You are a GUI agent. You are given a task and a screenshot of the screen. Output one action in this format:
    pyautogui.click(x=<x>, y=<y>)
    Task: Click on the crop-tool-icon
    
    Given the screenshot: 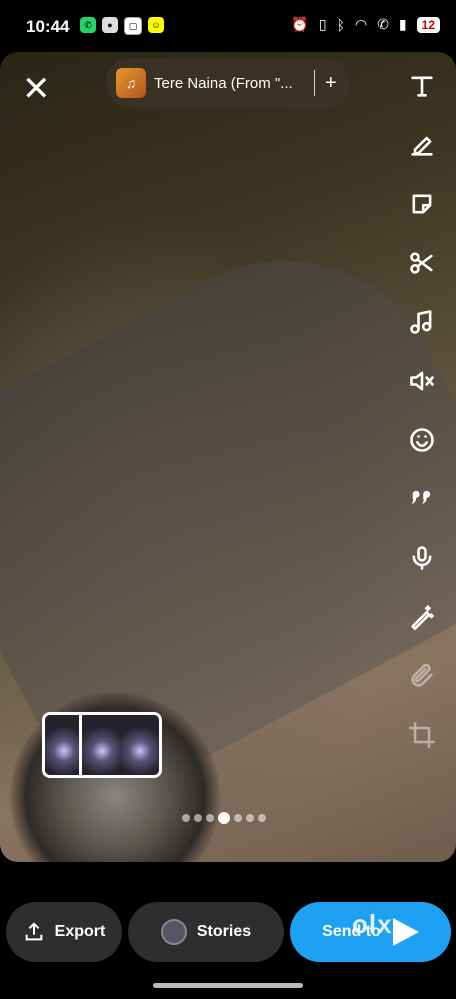 What is the action you would take?
    pyautogui.click(x=422, y=735)
    